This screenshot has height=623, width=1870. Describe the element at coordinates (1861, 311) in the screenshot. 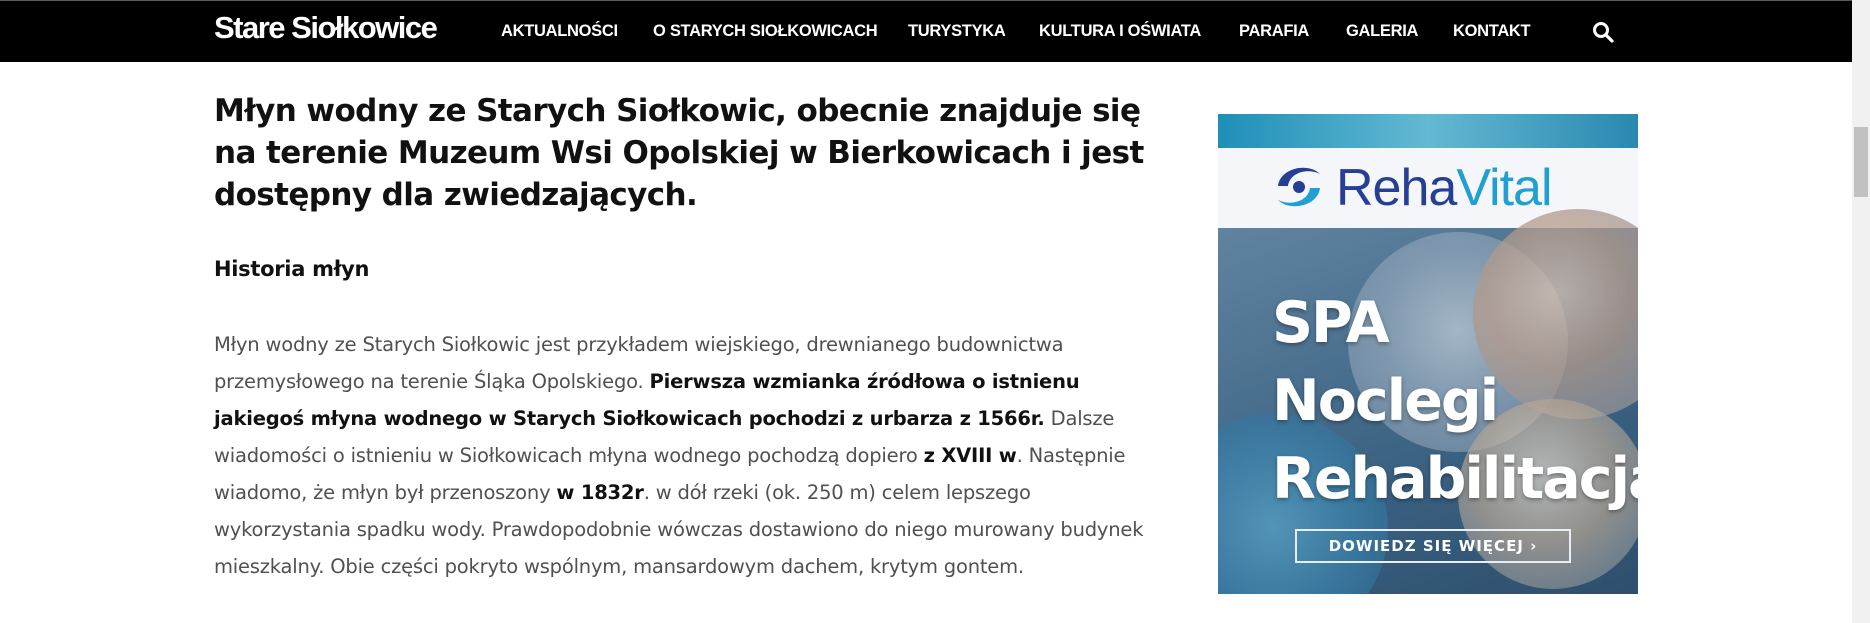

I see `page-scrollbar` at that location.